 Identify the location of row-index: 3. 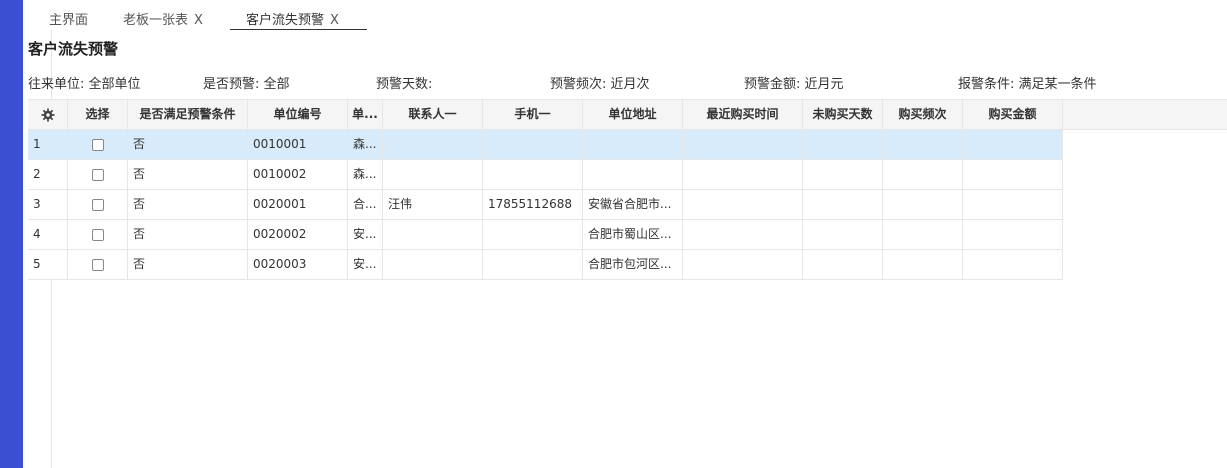
(48, 204).